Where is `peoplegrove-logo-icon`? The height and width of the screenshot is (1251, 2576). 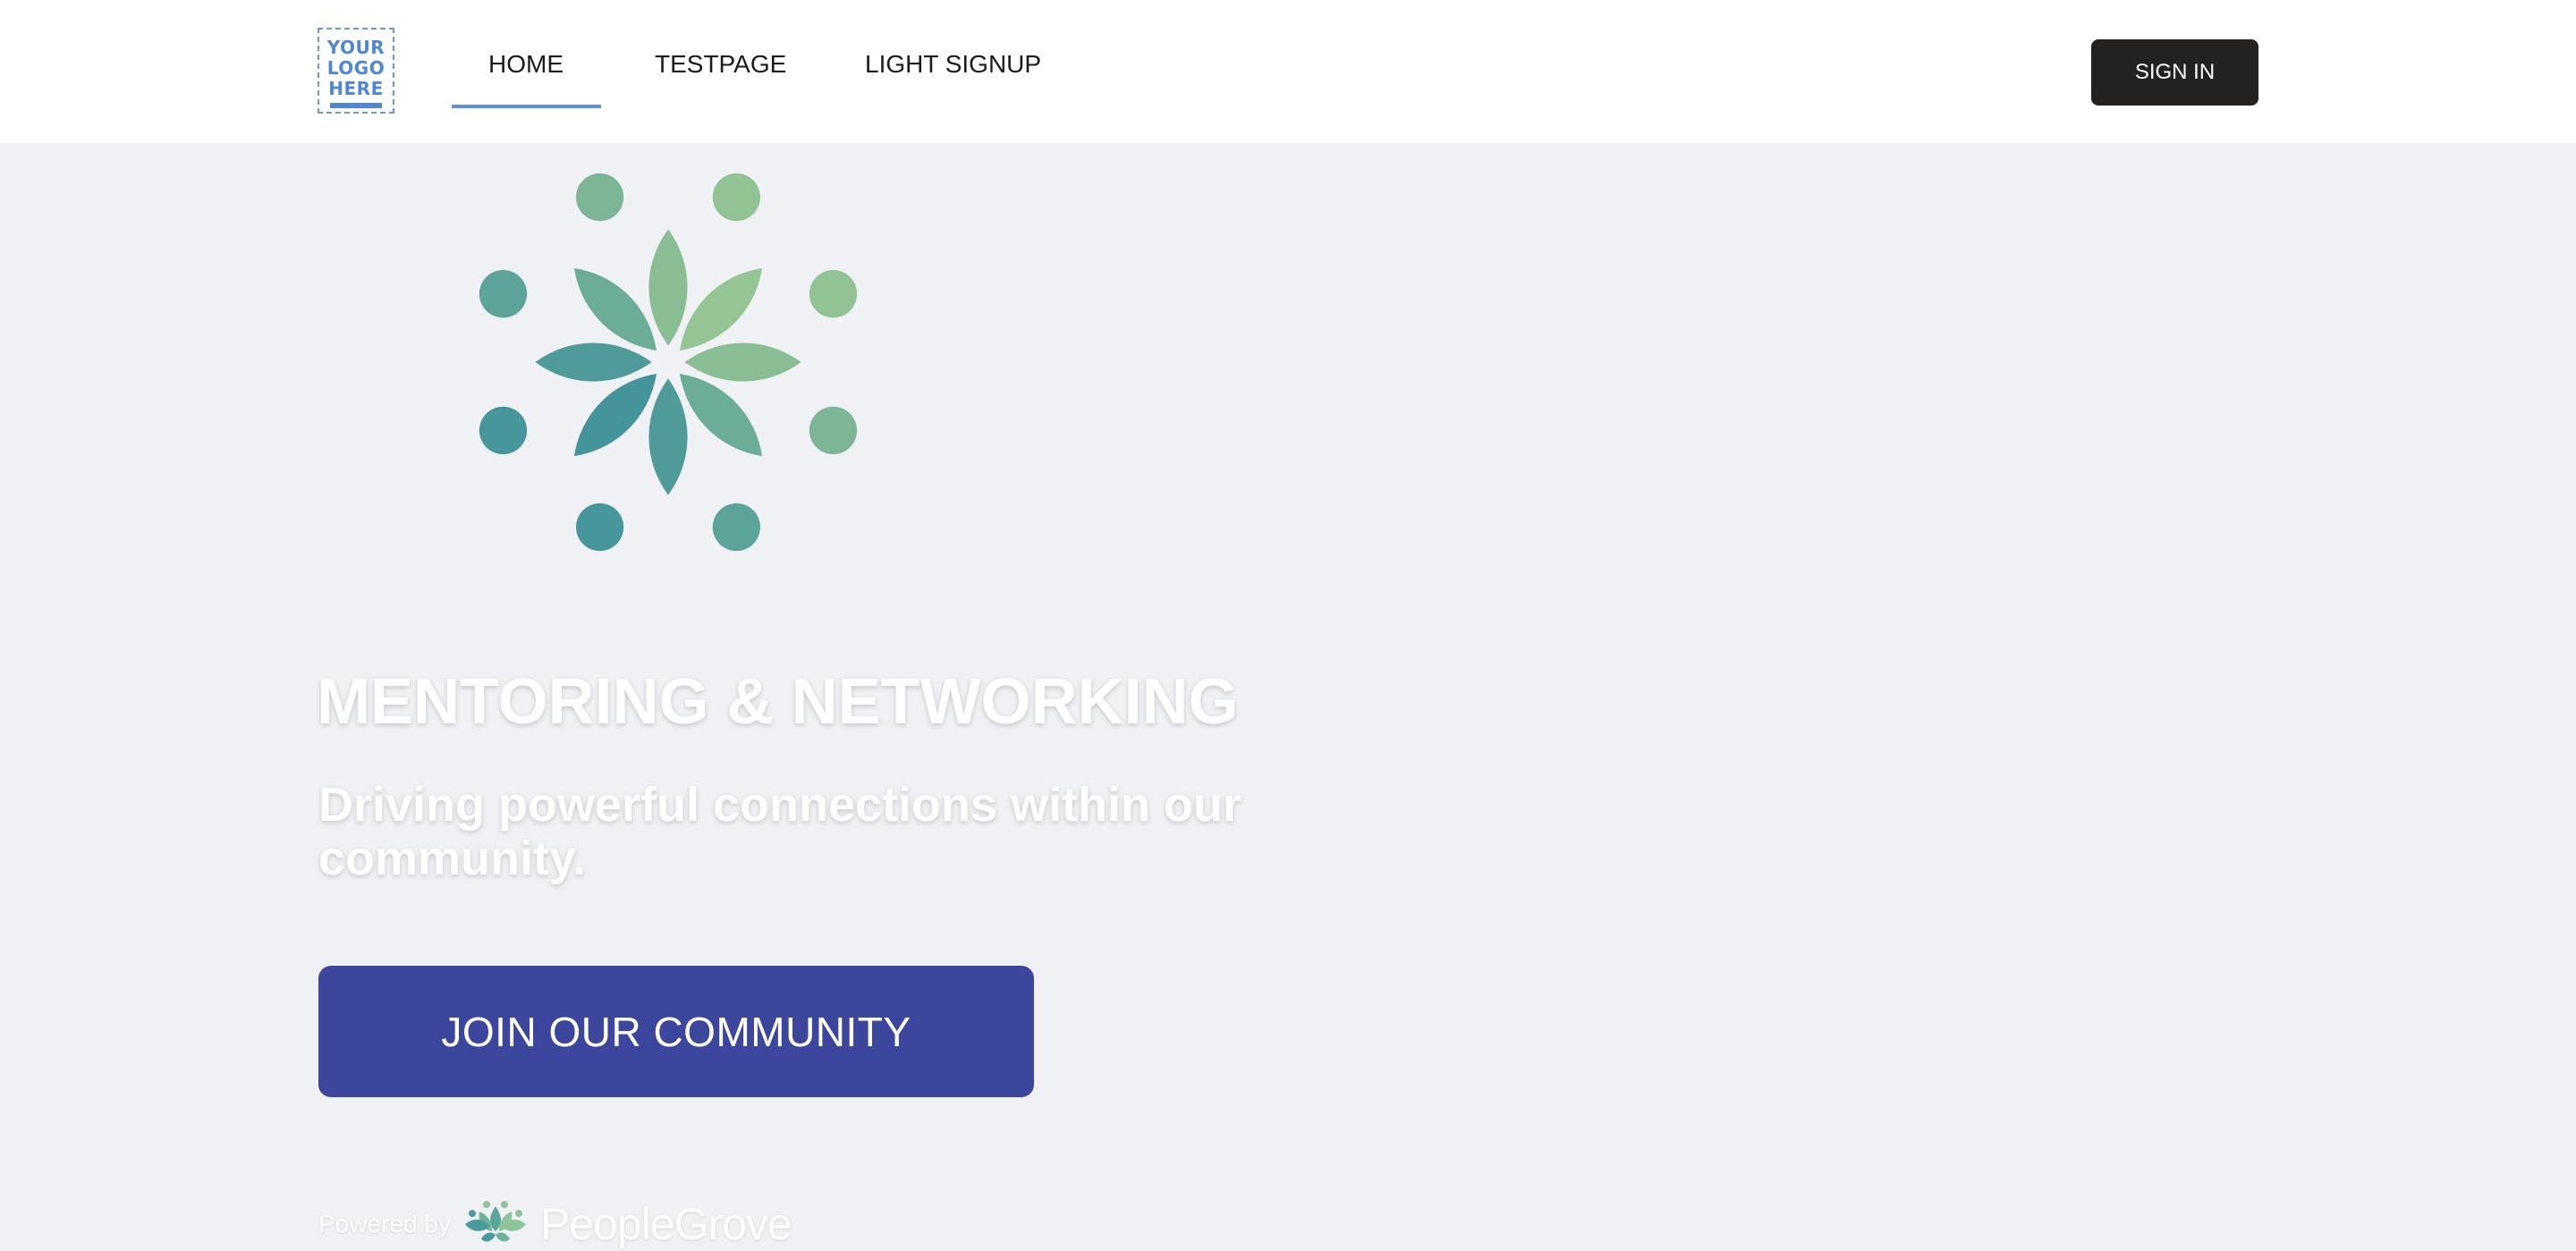
peoplegrove-logo-icon is located at coordinates (495, 1221).